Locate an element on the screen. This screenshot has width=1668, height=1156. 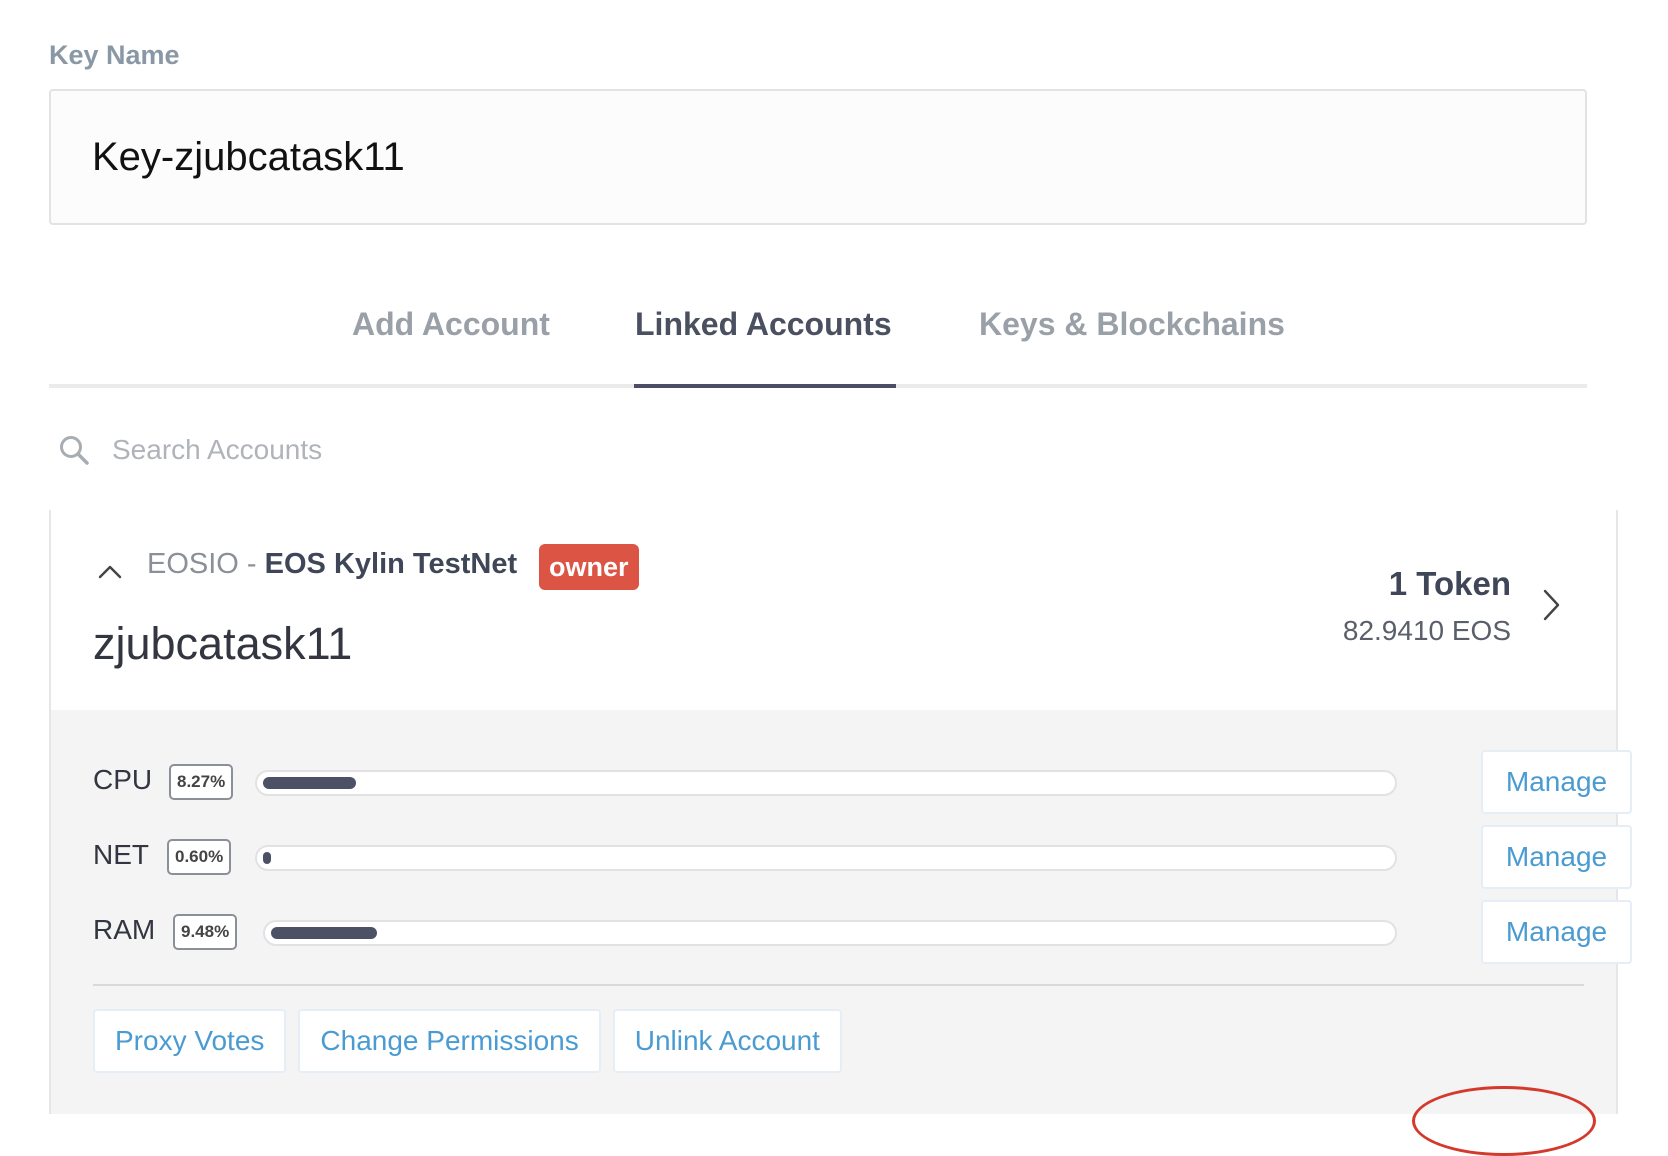
chevron-right-icon is located at coordinates (1551, 605).